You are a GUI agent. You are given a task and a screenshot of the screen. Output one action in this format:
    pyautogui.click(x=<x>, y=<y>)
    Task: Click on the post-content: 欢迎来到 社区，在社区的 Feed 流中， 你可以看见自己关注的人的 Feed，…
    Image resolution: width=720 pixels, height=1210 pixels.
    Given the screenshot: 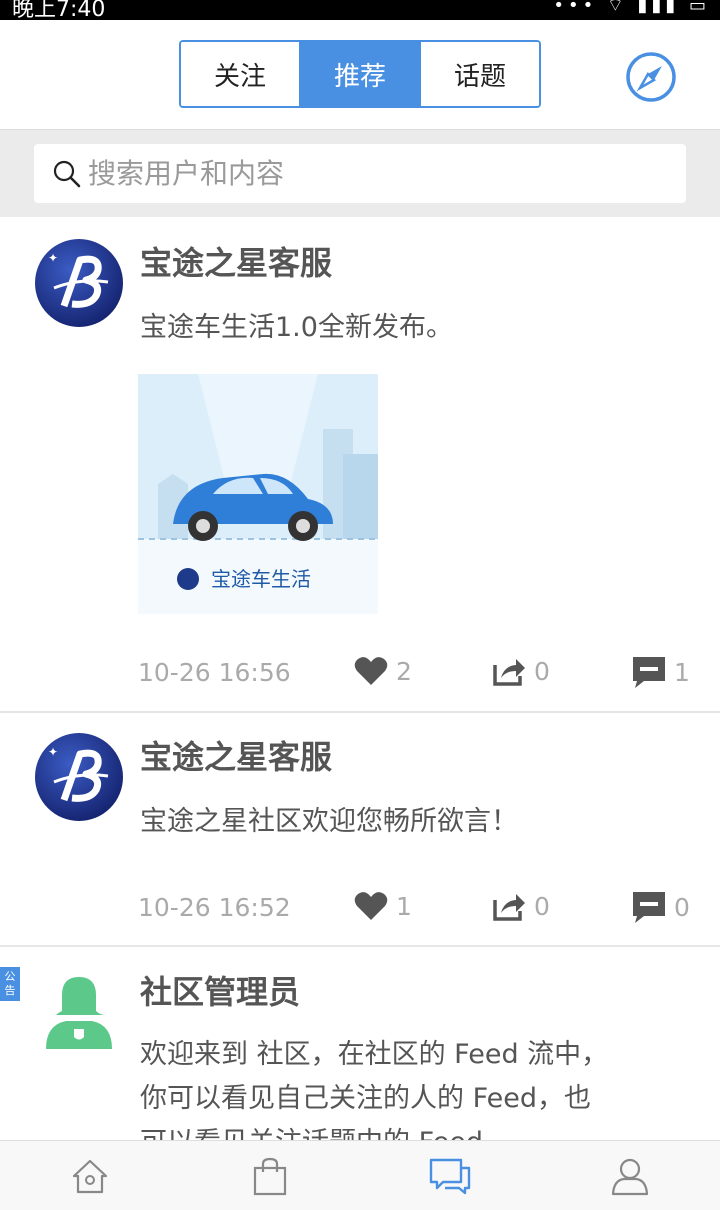 What is the action you would take?
    pyautogui.click(x=425, y=1086)
    